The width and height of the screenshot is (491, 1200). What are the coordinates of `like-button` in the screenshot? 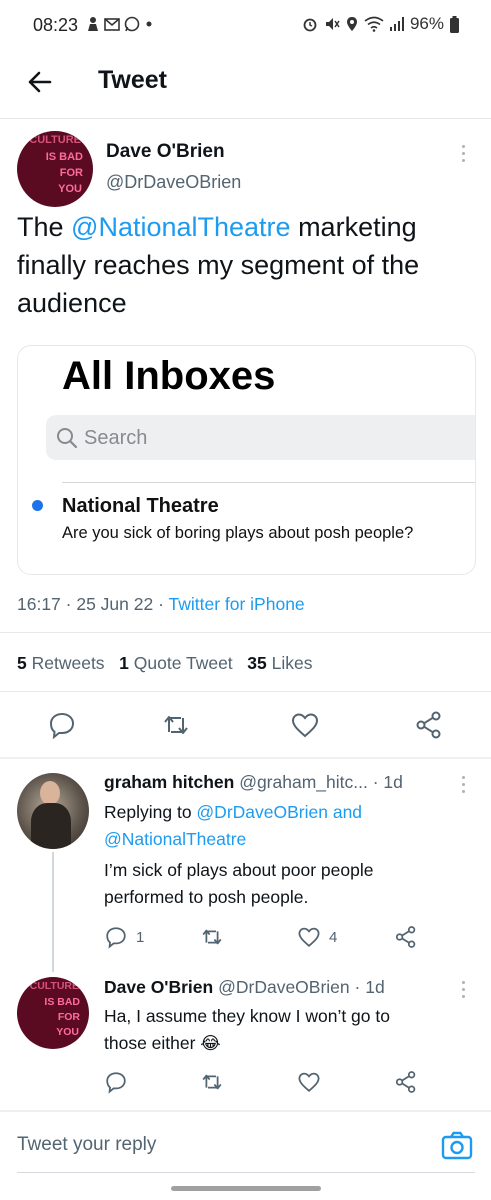 It's located at (305, 725).